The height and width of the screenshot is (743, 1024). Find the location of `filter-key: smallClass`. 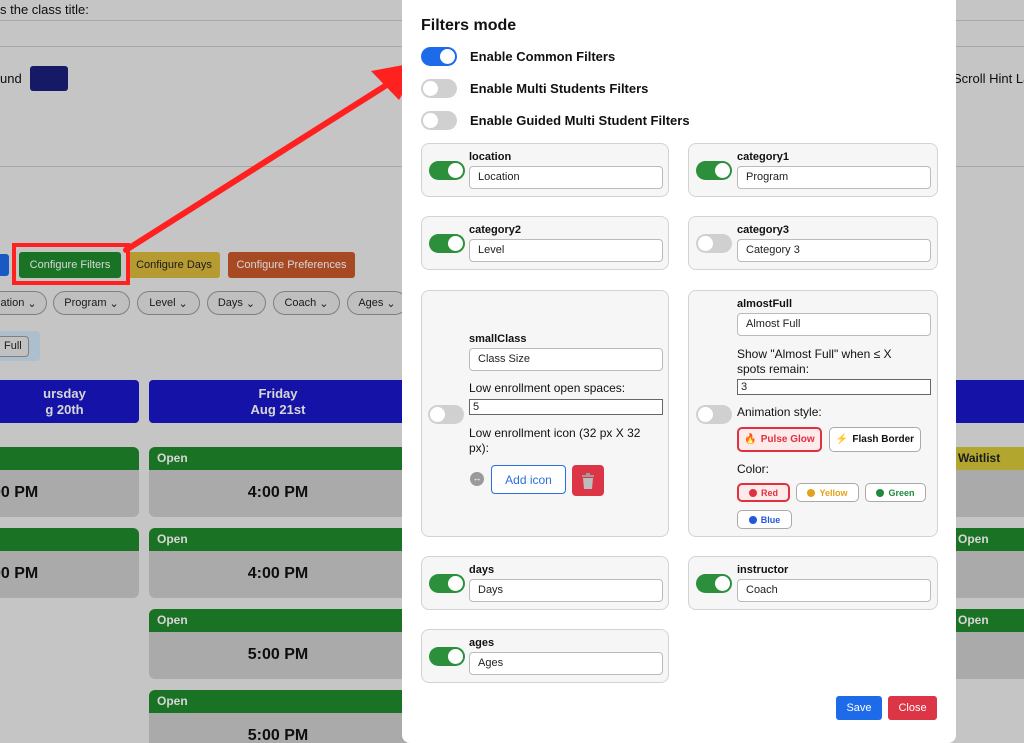

filter-key: smallClass is located at coordinates (498, 339).